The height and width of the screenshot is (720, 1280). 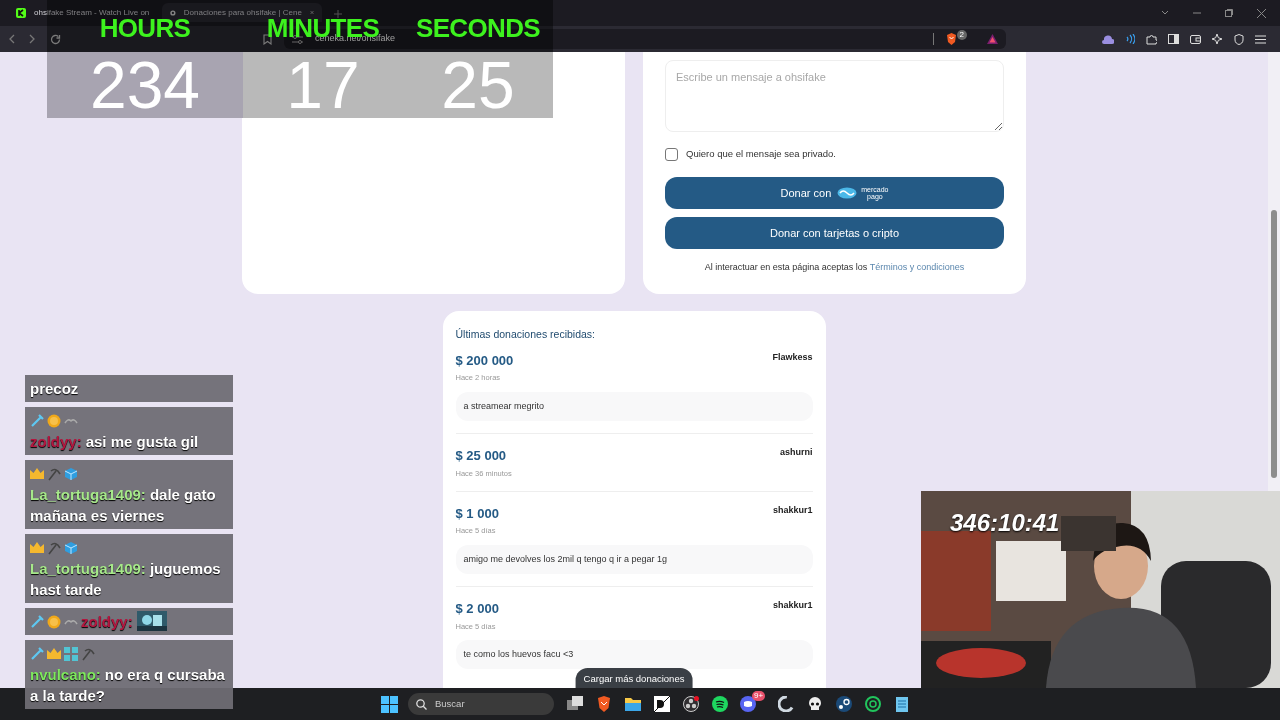 What do you see at coordinates (477, 609) in the screenshot?
I see `donation-amount: $ 2 000` at bounding box center [477, 609].